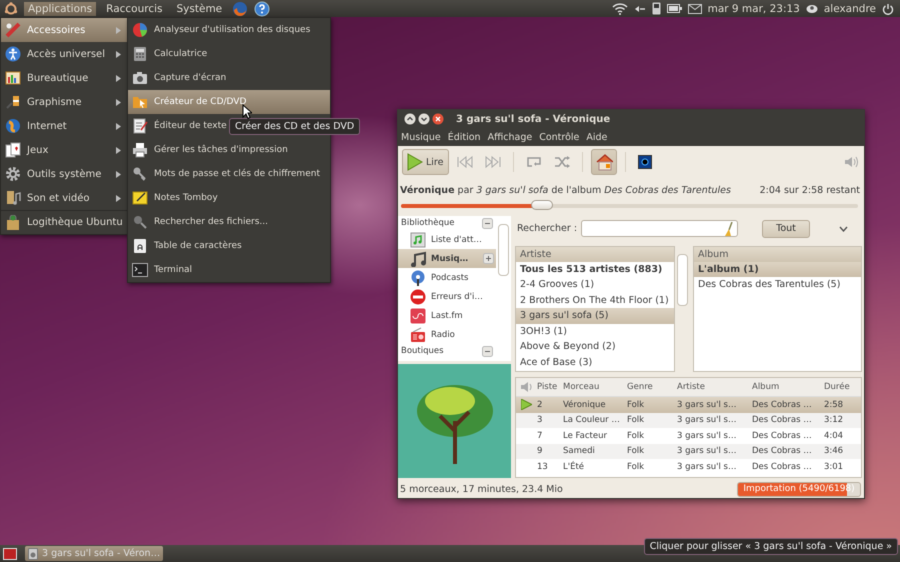 This screenshot has height=562, width=900. What do you see at coordinates (833, 451) in the screenshot?
I see `table-cell-text: 3:46` at bounding box center [833, 451].